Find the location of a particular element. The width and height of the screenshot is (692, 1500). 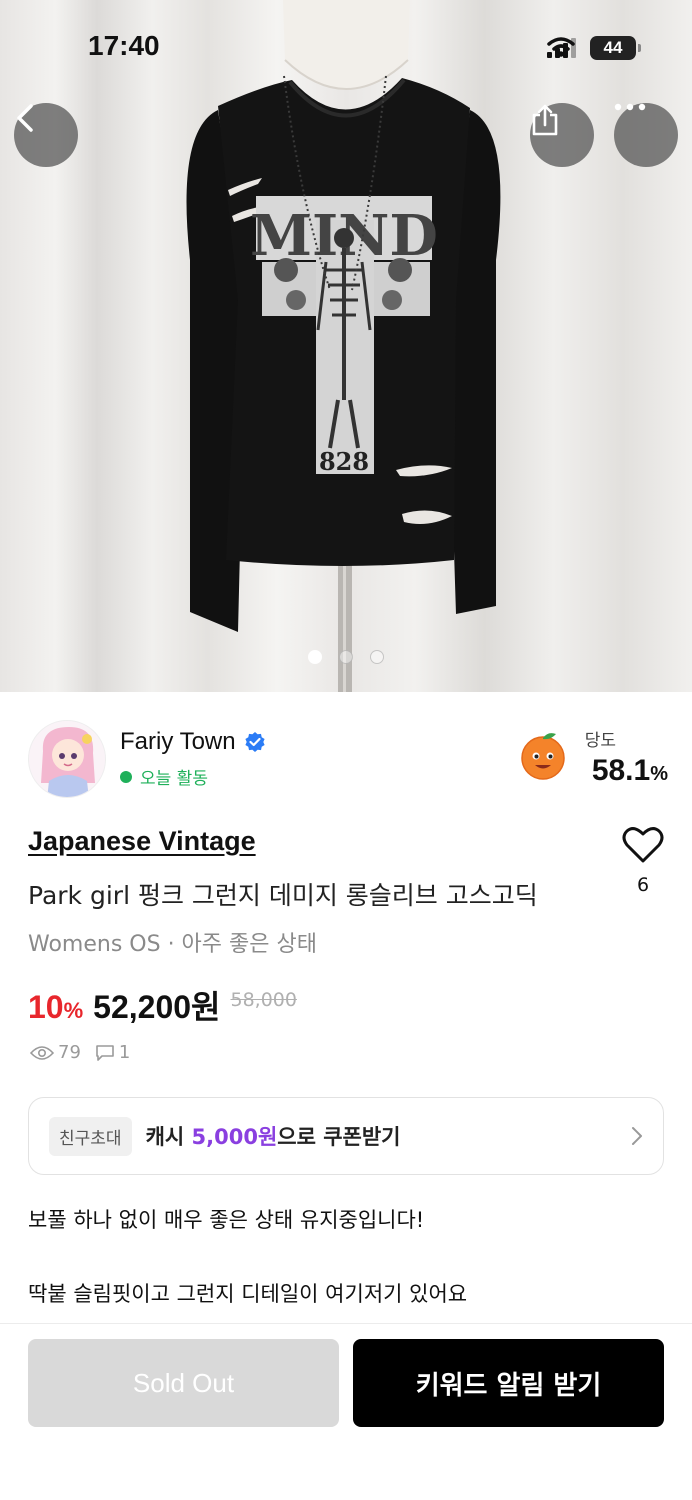

product-size-condition: Womens OS · 아주 좋은 상태 is located at coordinates (172, 944).